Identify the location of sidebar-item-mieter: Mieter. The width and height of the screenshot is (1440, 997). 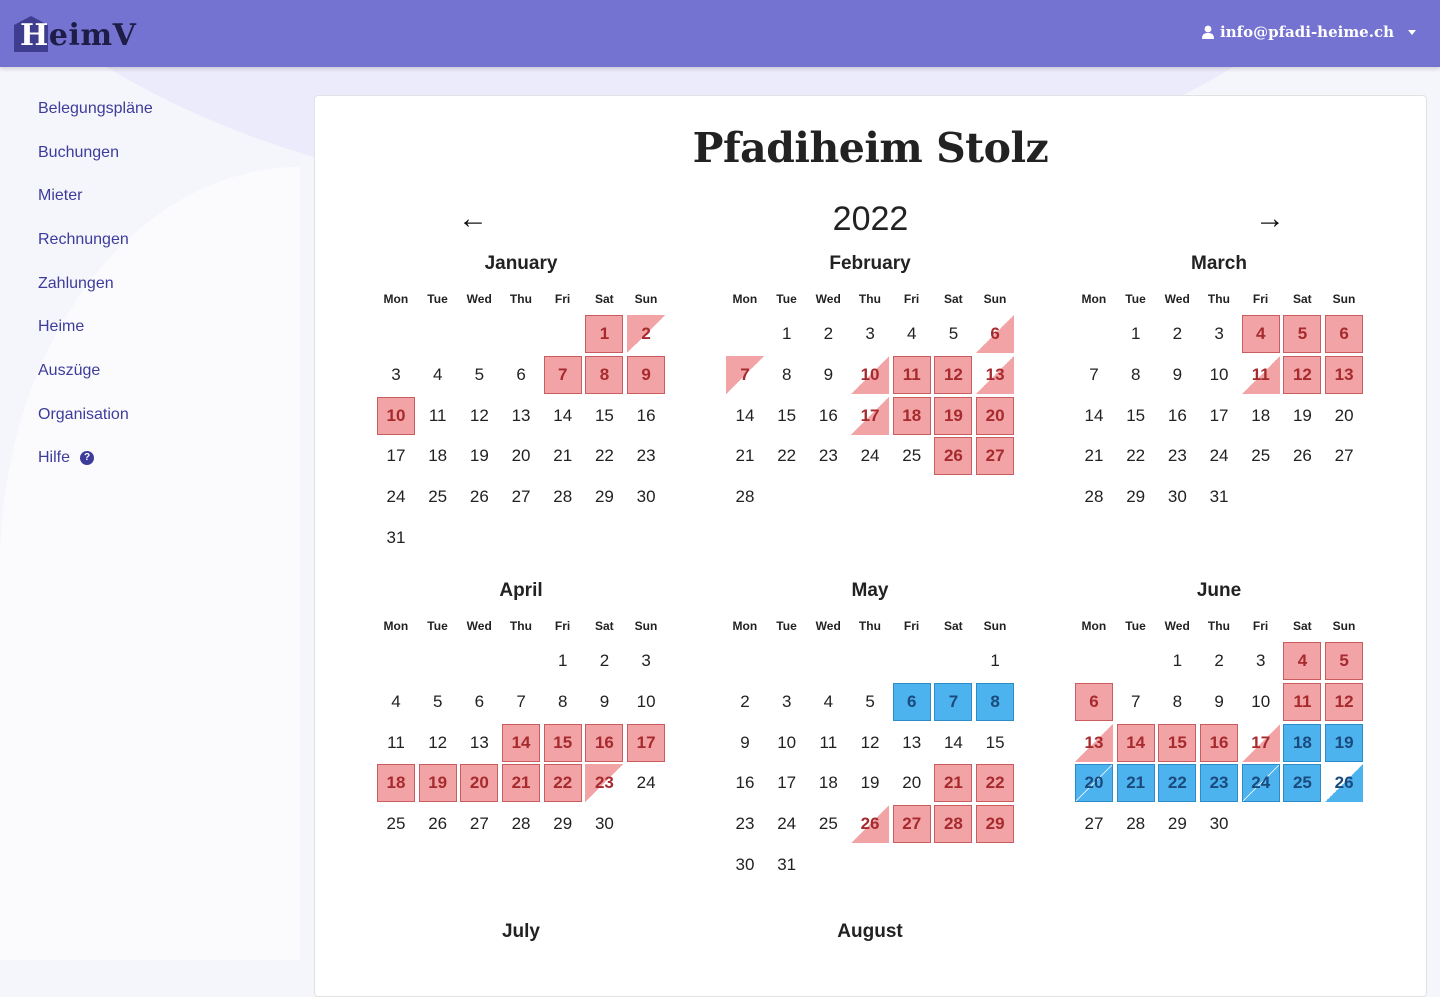
(95, 196).